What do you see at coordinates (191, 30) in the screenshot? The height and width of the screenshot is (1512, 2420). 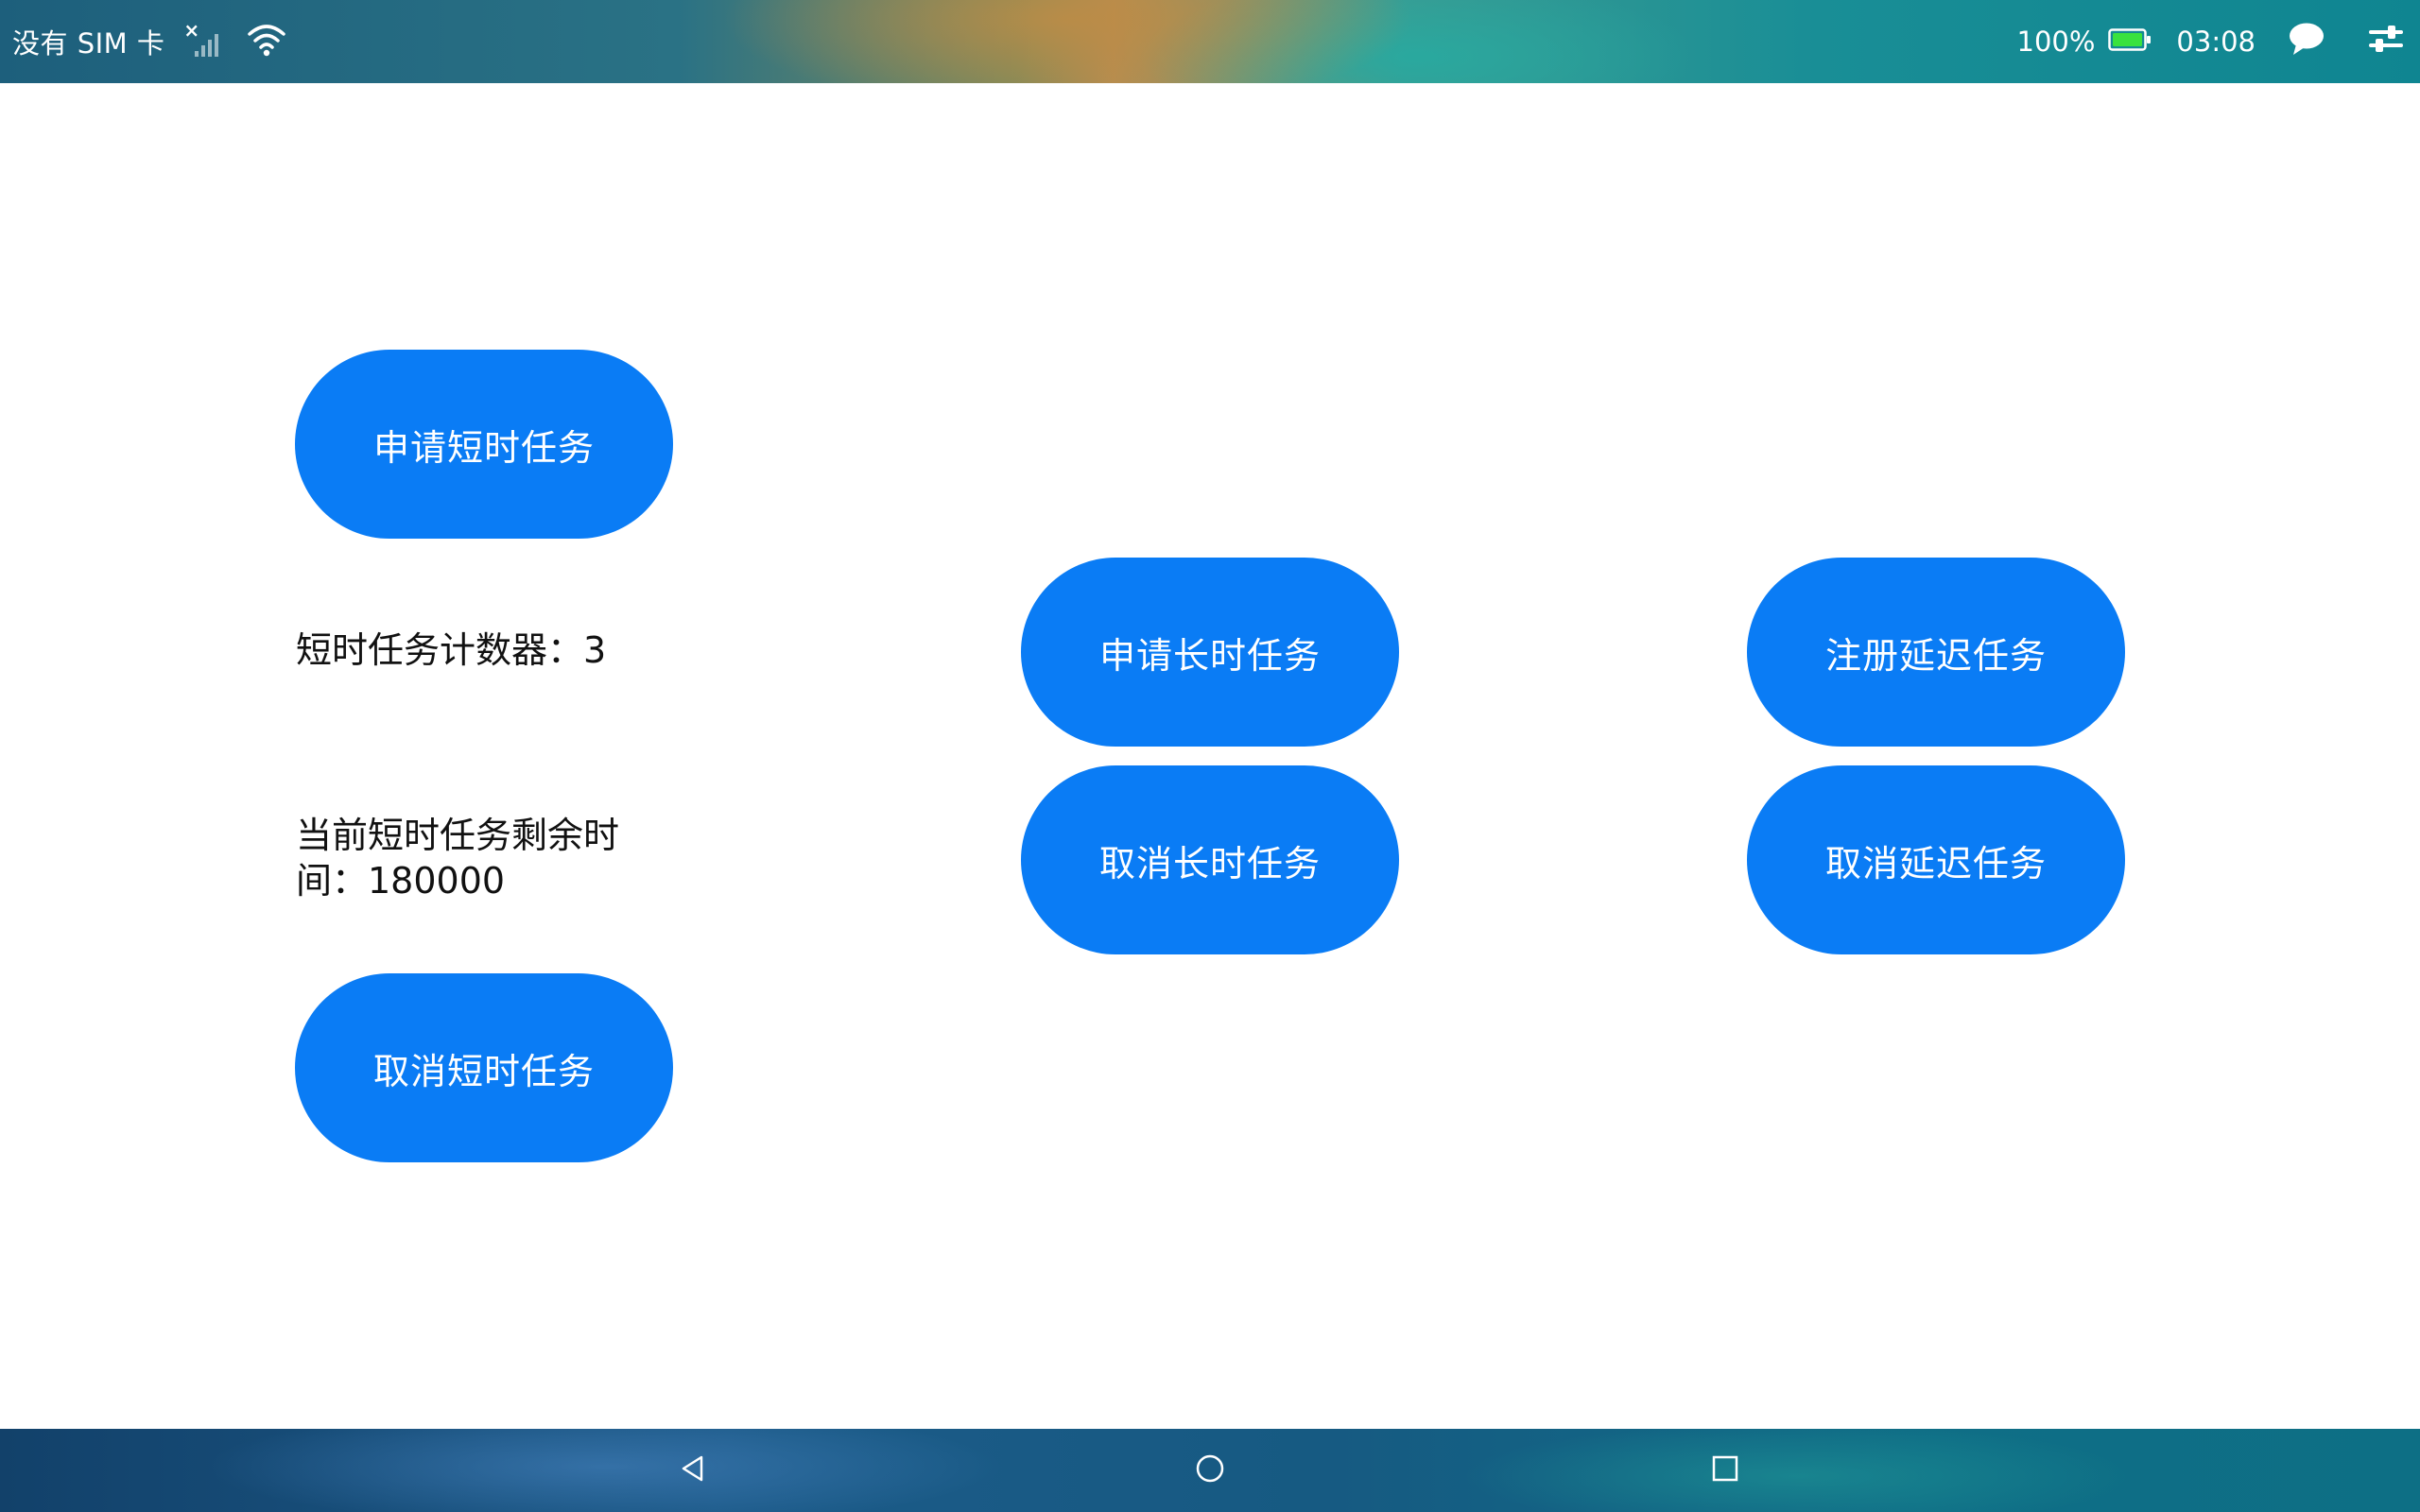 I see `no-signal-mark: ×` at bounding box center [191, 30].